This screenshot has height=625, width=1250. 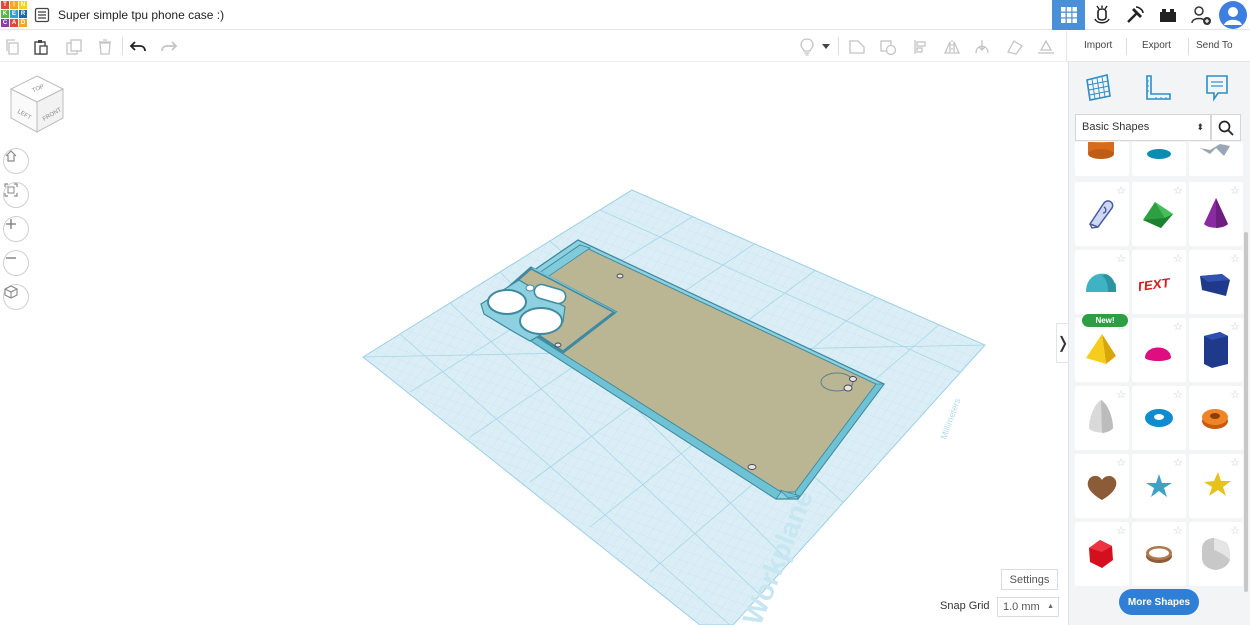 I want to click on snap-grid-select: 1.0 mm ▲, so click(x=1028, y=607).